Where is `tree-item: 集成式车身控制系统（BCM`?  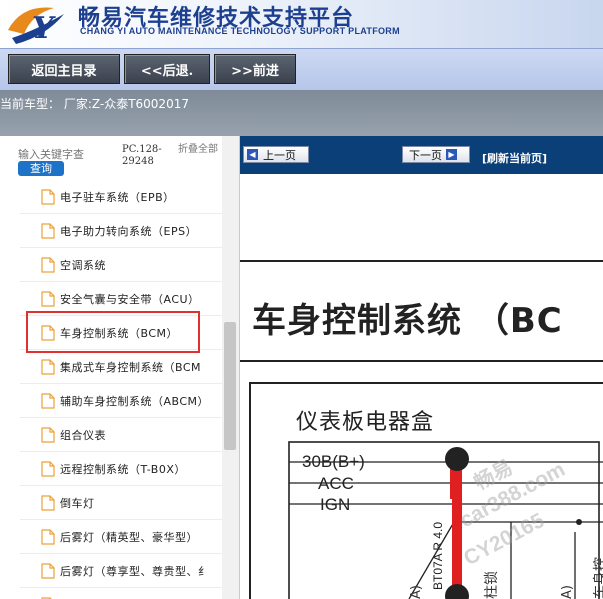 tree-item: 集成式车身控制系统（BCM is located at coordinates (121, 367).